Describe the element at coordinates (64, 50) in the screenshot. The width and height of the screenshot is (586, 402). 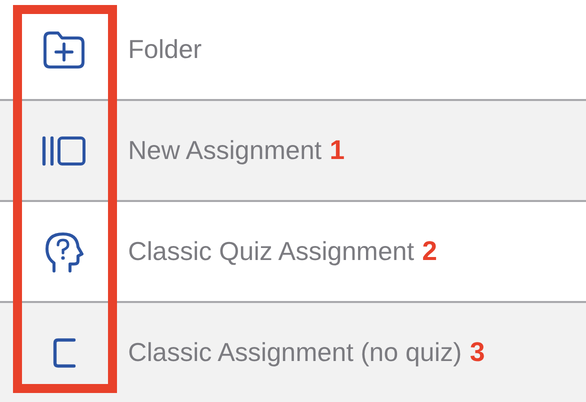
I see `folder-plus-icon` at that location.